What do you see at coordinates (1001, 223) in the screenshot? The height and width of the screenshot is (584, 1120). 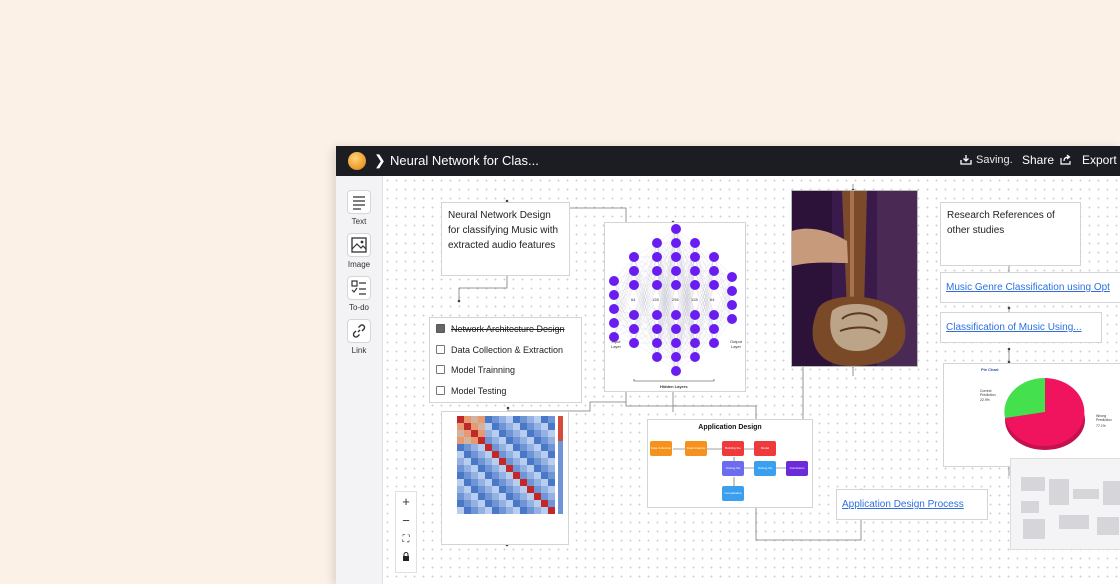 I see `research-note-text: Research References of other studies` at bounding box center [1001, 223].